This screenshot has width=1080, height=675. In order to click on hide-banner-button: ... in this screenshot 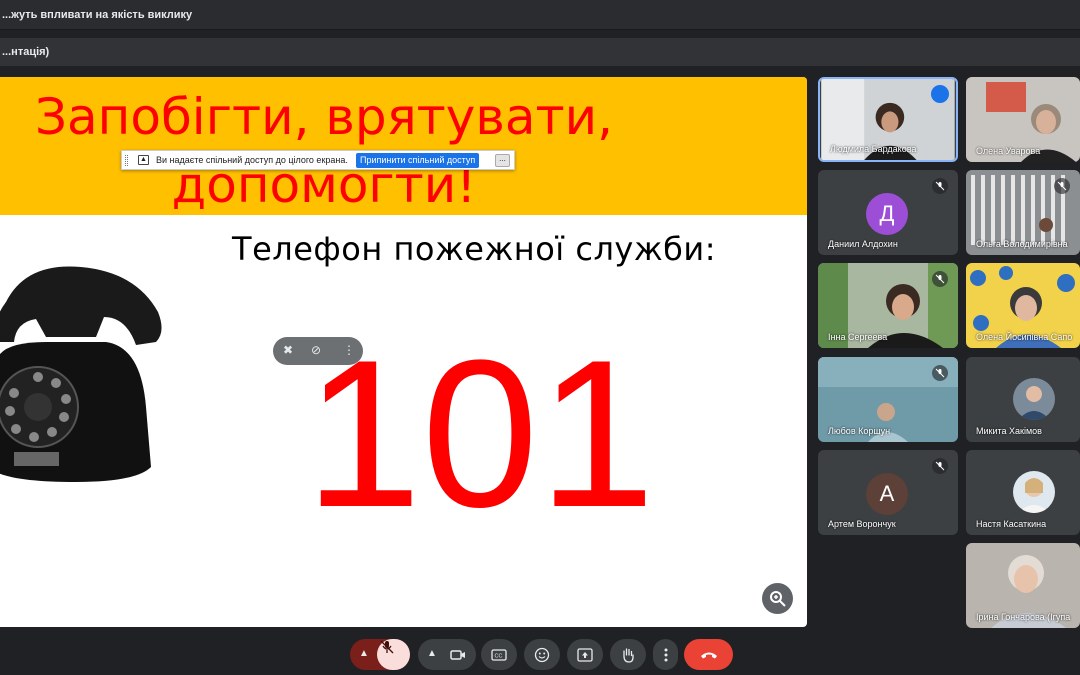, I will do `click(502, 160)`.